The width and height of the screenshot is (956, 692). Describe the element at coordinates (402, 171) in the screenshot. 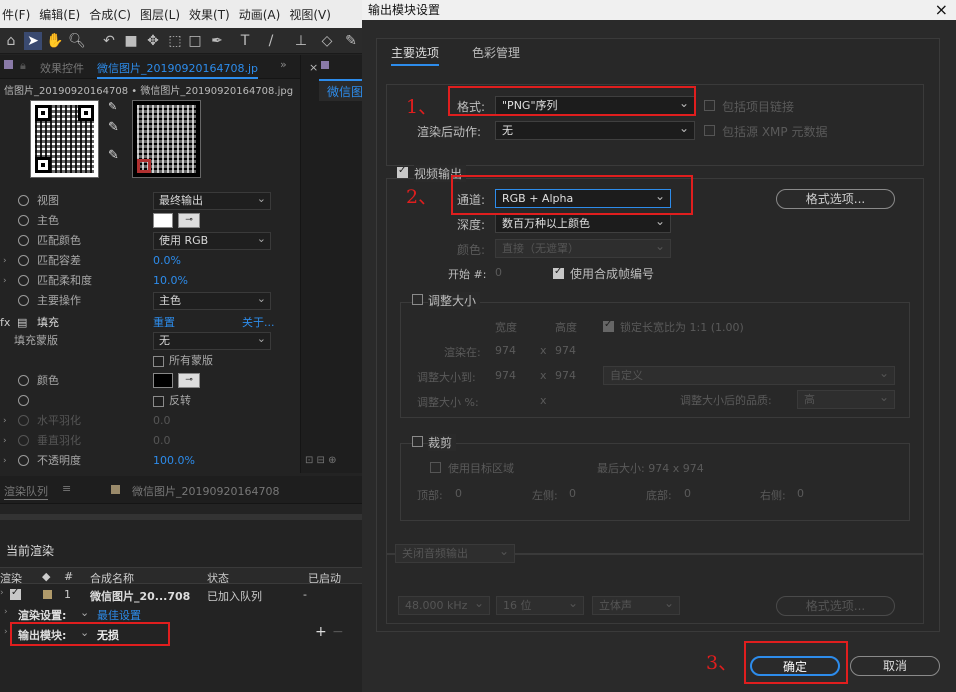

I see `video-output-checkbox` at that location.